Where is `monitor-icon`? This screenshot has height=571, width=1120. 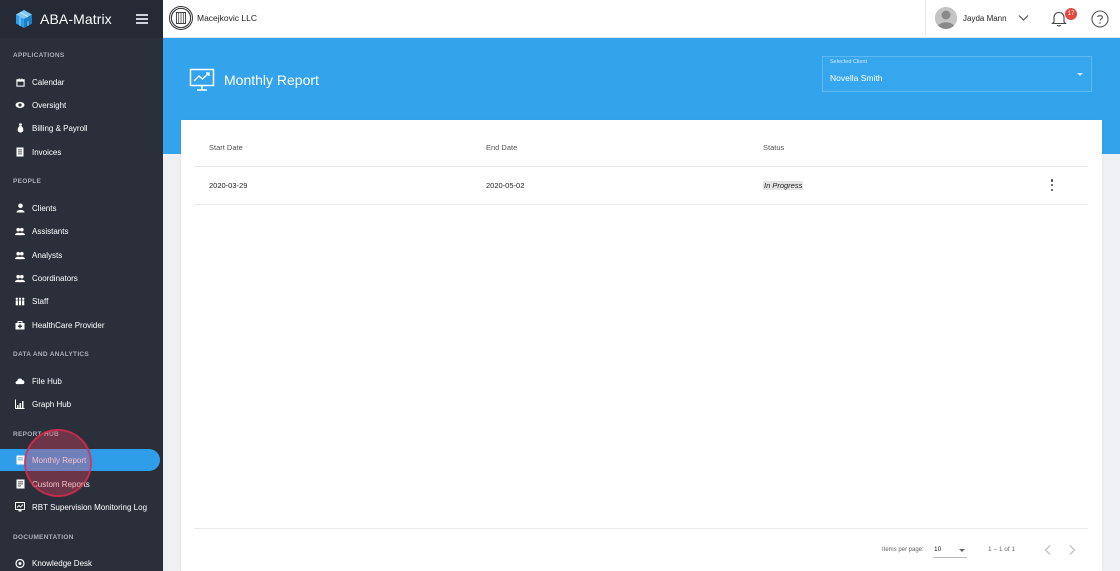
monitor-icon is located at coordinates (20, 507).